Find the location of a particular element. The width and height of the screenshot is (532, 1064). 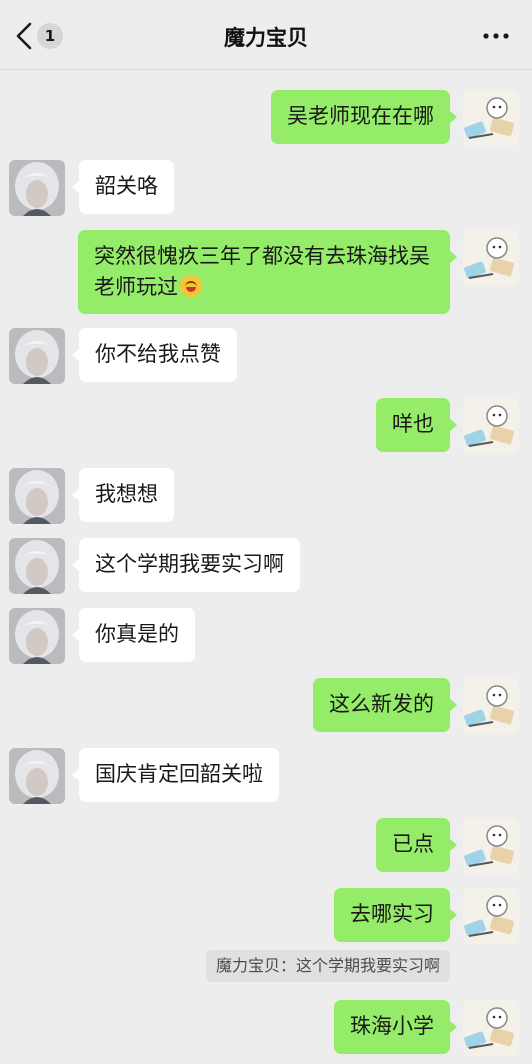

message-bubble: 韶关咯 is located at coordinates (123, 187).